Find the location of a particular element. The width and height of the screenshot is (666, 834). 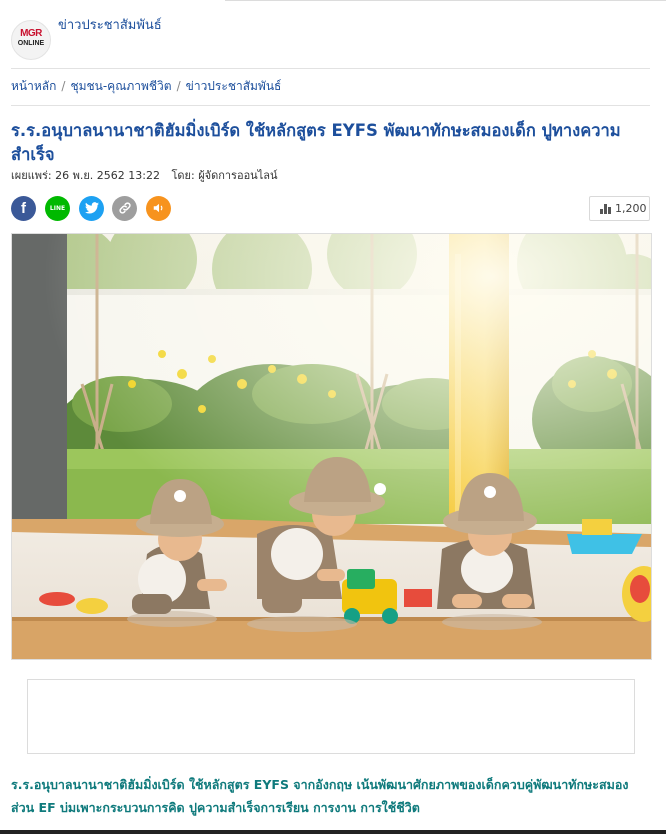

breadcrumb-home: หน้าหลัก is located at coordinates (33, 86).